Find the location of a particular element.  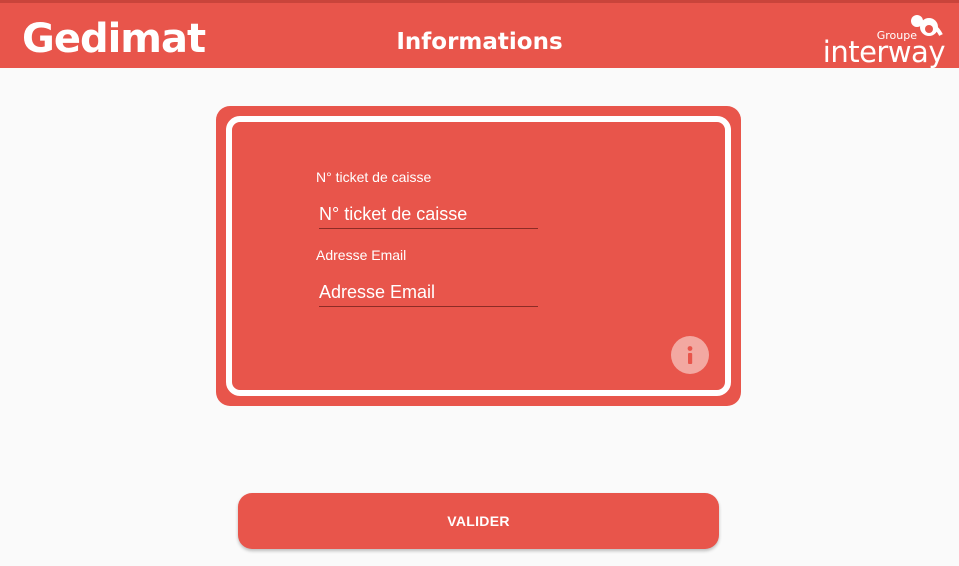

email-label: Adresse Email is located at coordinates (361, 255).